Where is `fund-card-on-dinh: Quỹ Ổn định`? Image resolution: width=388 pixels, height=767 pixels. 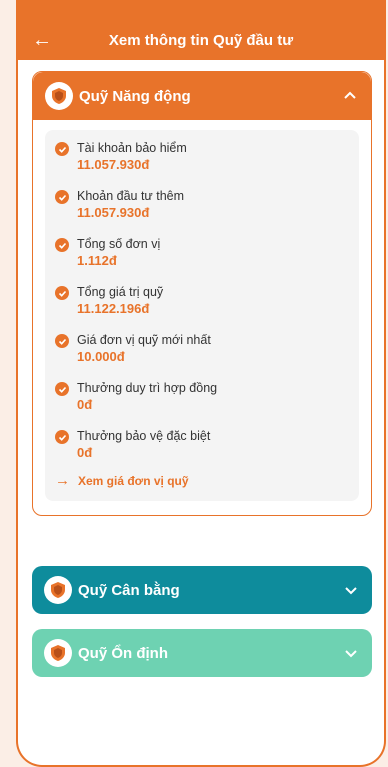
fund-card-on-dinh: Quỹ Ổn định is located at coordinates (202, 653).